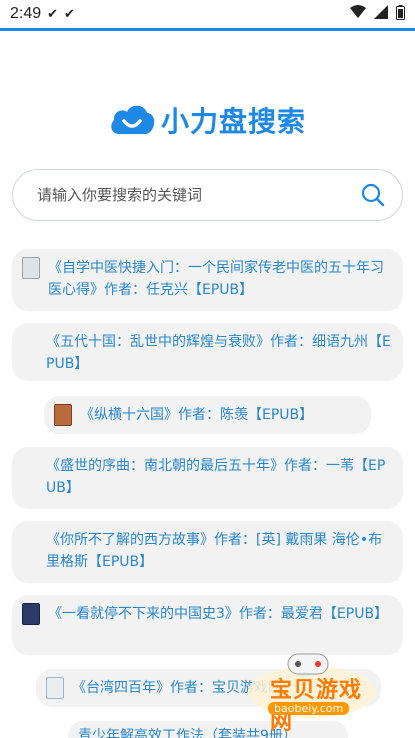  Describe the element at coordinates (132, 120) in the screenshot. I see `cloud-smile-icon` at that location.